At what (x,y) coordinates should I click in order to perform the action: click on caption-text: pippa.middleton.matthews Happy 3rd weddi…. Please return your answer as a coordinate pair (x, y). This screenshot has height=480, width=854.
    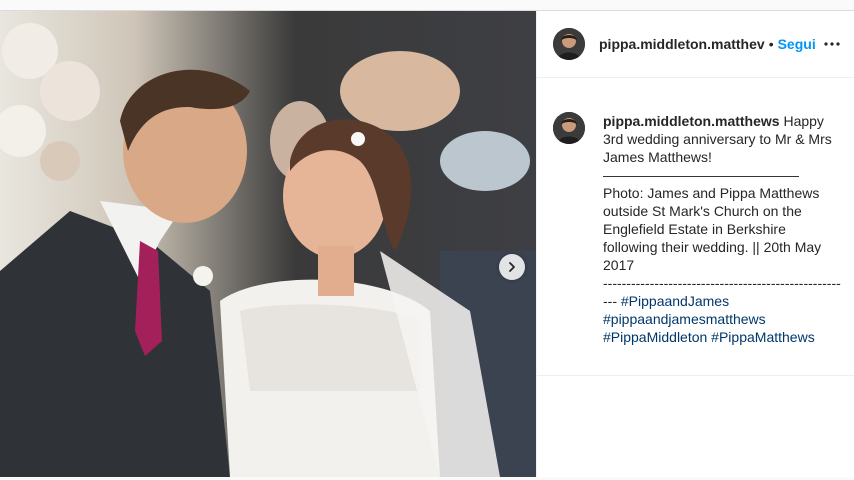
    Looking at the image, I should click on (722, 229).